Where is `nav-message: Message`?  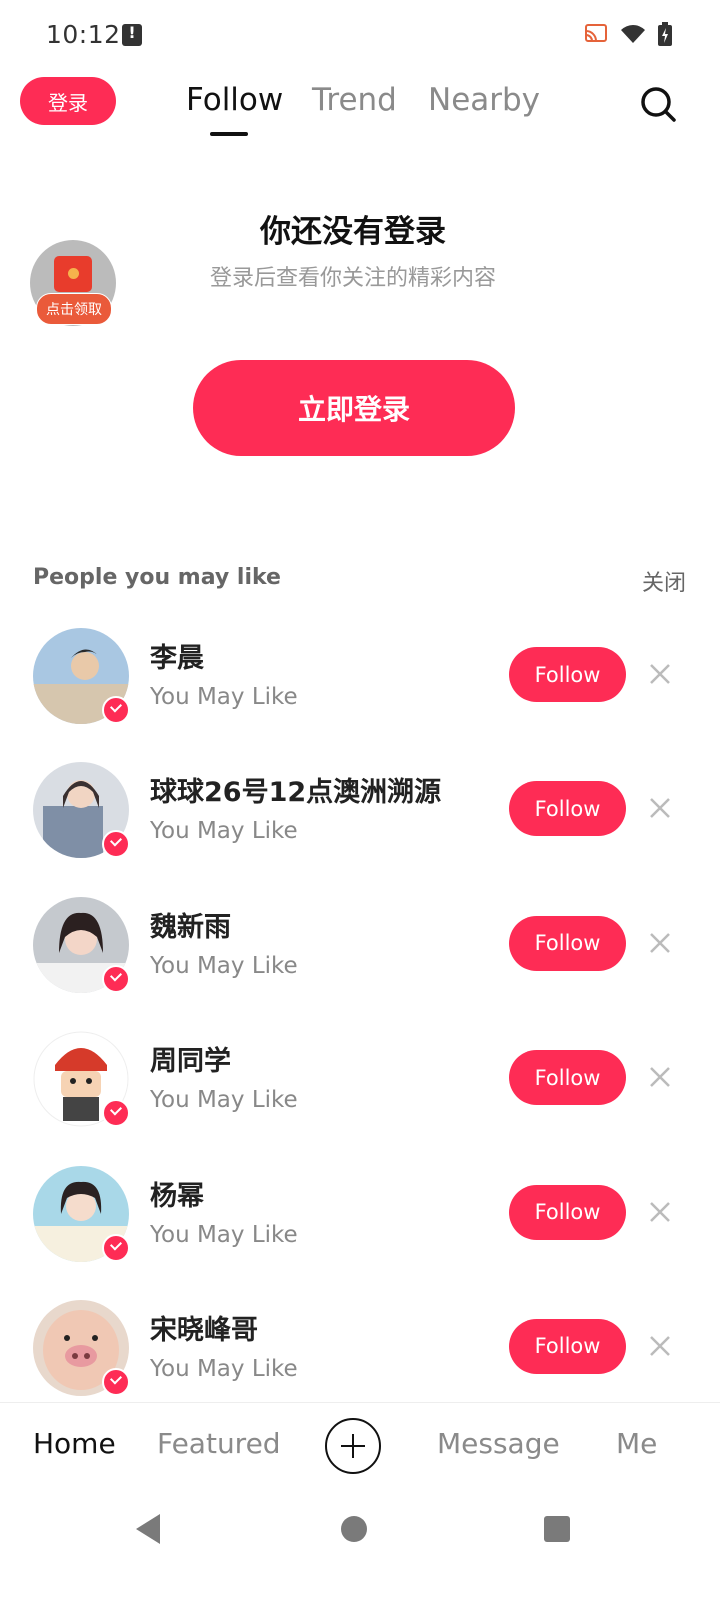 nav-message: Message is located at coordinates (498, 1443).